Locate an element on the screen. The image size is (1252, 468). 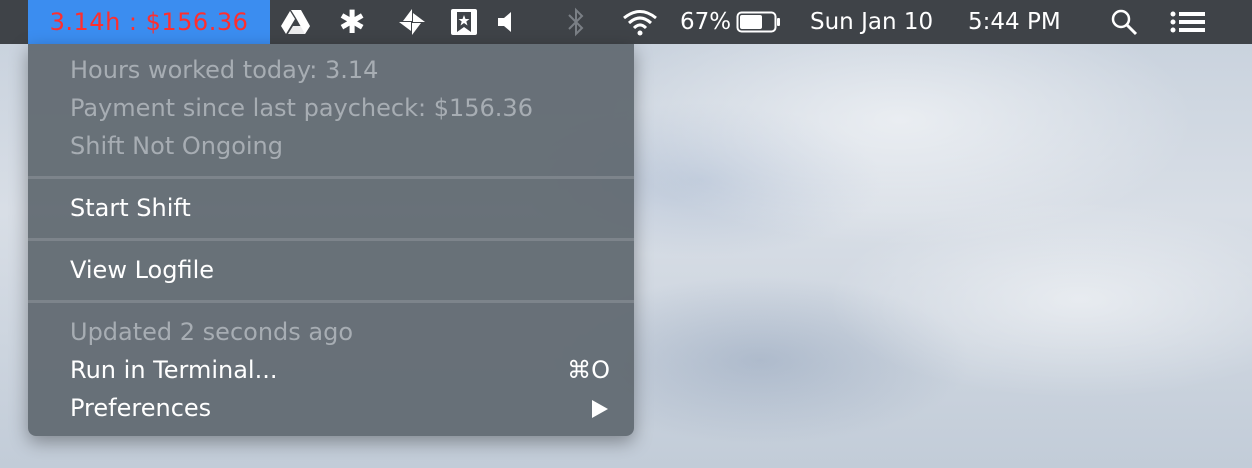
run-in-terminal-shortcut: ⌘O is located at coordinates (588, 370).